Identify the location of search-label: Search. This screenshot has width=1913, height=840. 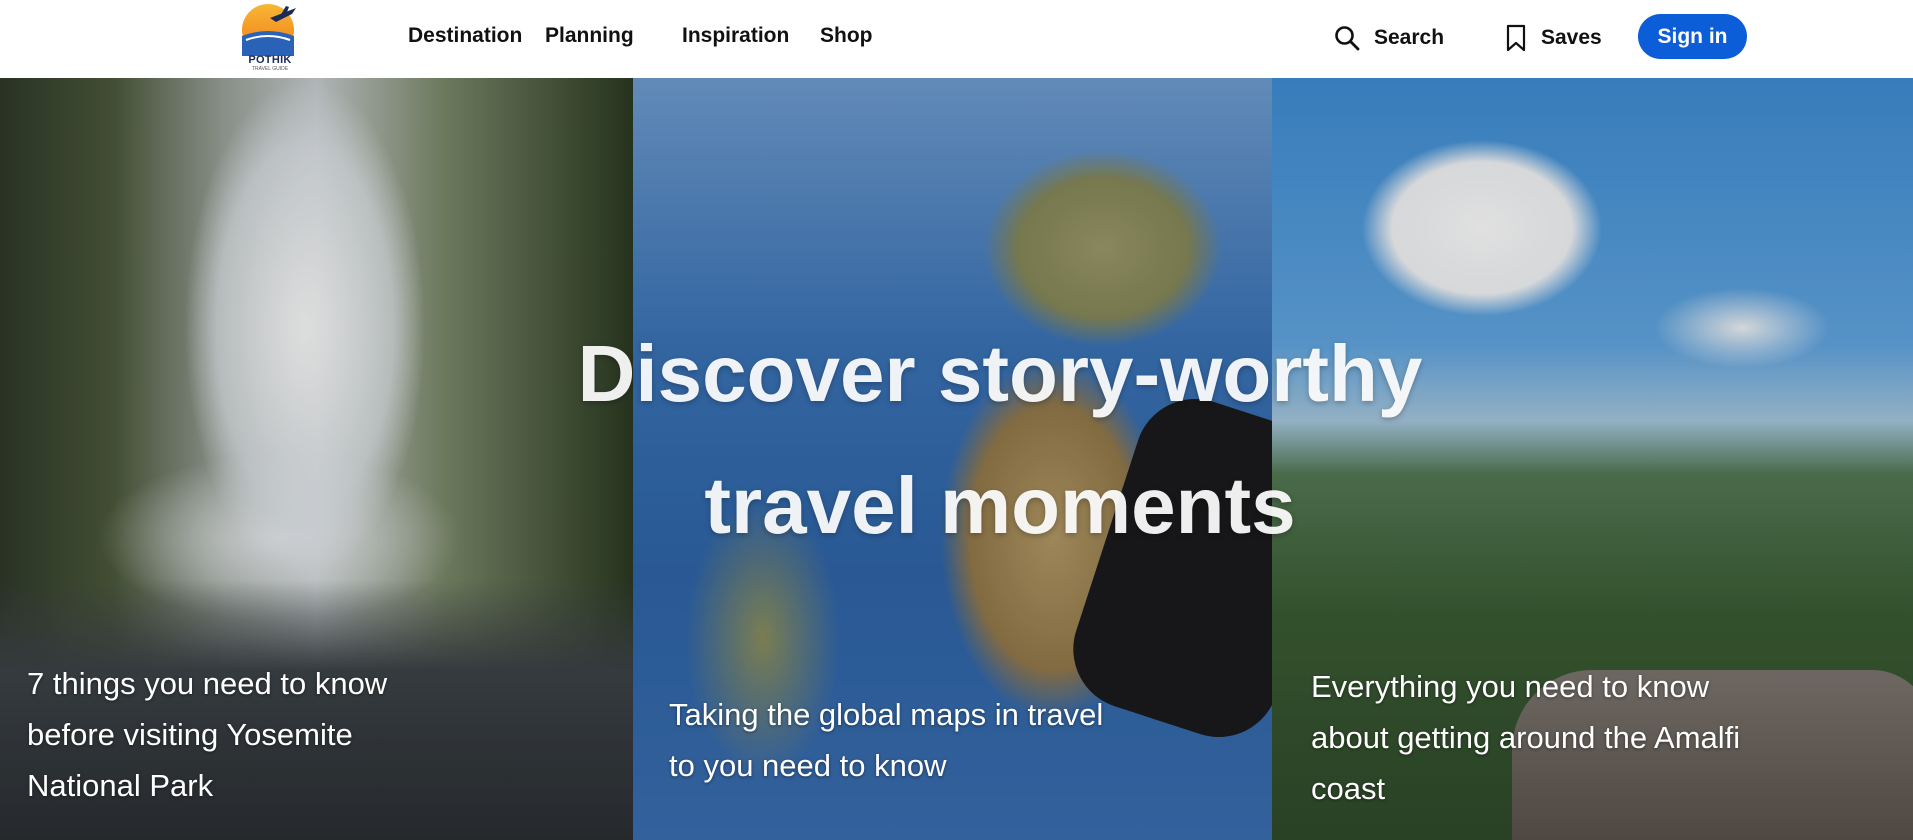
(1409, 37).